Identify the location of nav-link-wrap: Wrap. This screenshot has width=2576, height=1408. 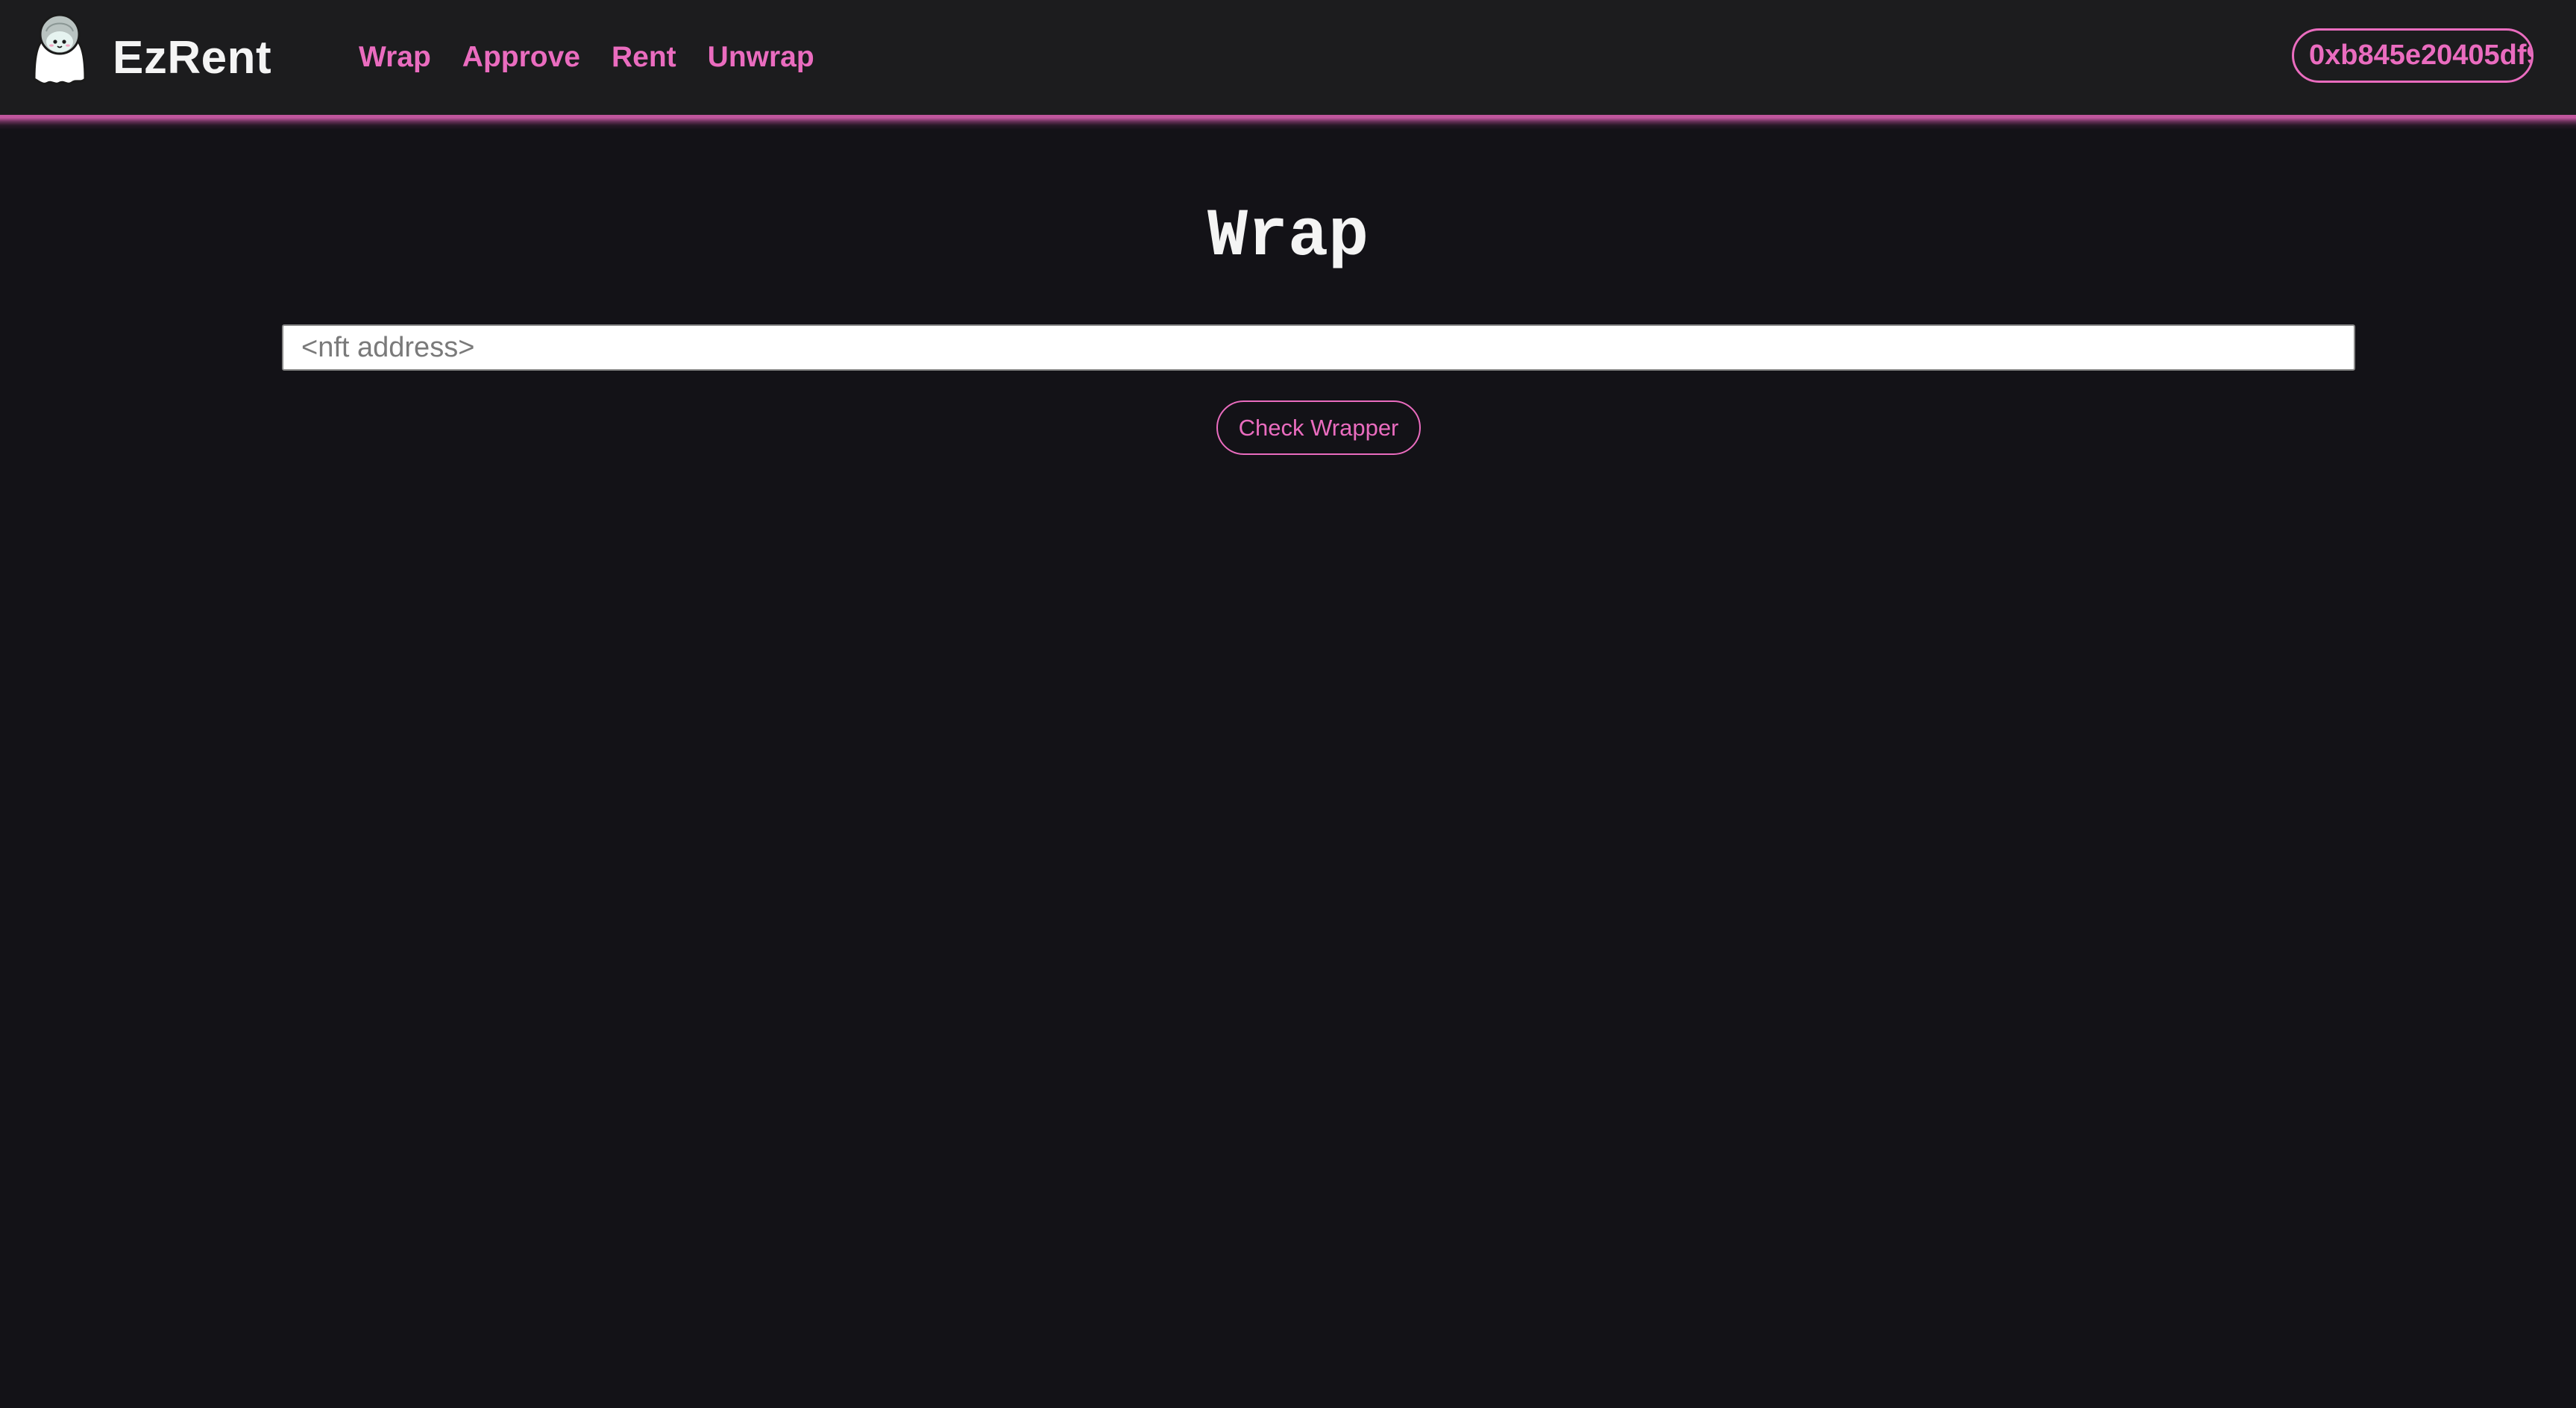
(395, 57).